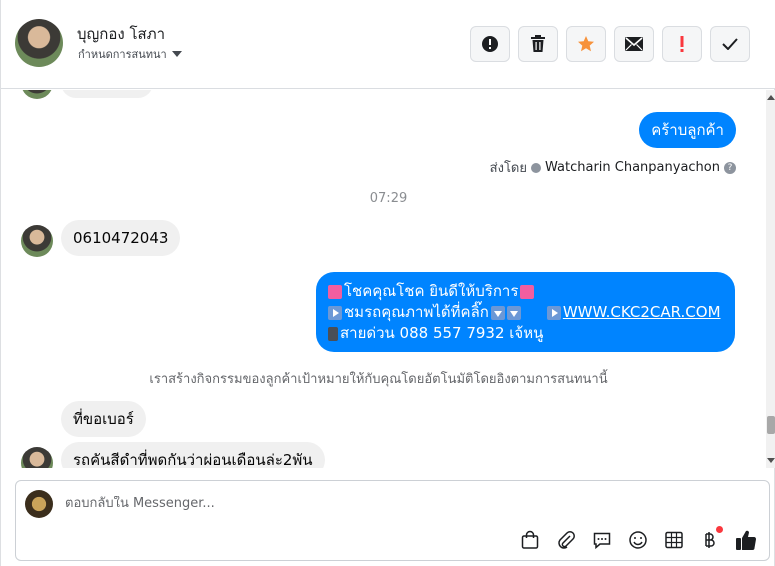 The image size is (775, 566). Describe the element at coordinates (431, 291) in the screenshot. I see `promo-text-1: โชคคุณโชค ยินดีให้บริการ` at that location.